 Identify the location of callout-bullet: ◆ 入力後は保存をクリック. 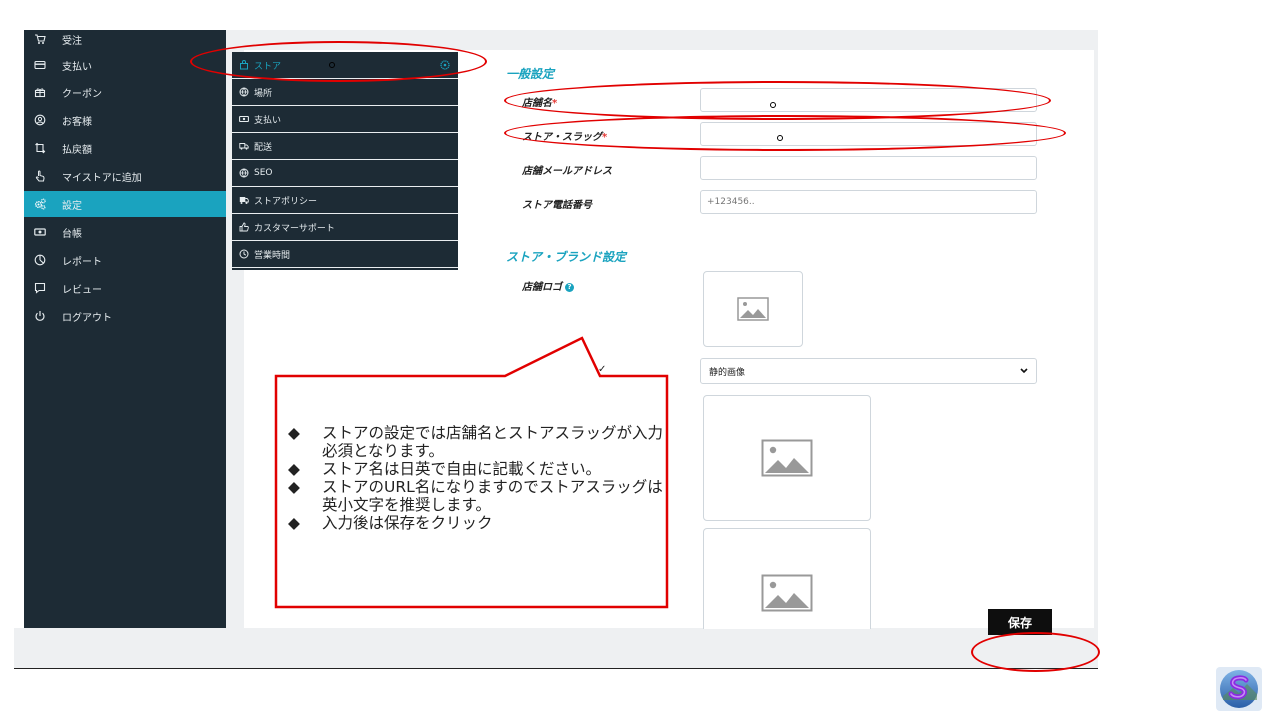
(478, 523).